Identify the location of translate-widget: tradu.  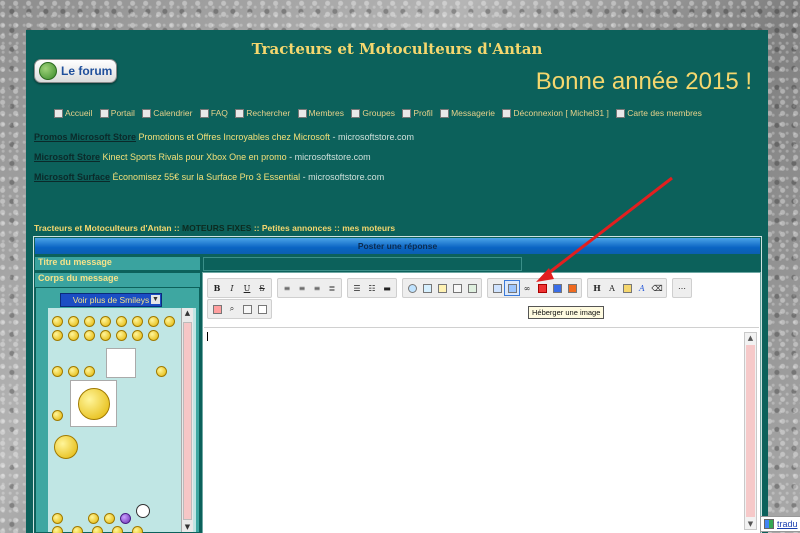
(780, 524).